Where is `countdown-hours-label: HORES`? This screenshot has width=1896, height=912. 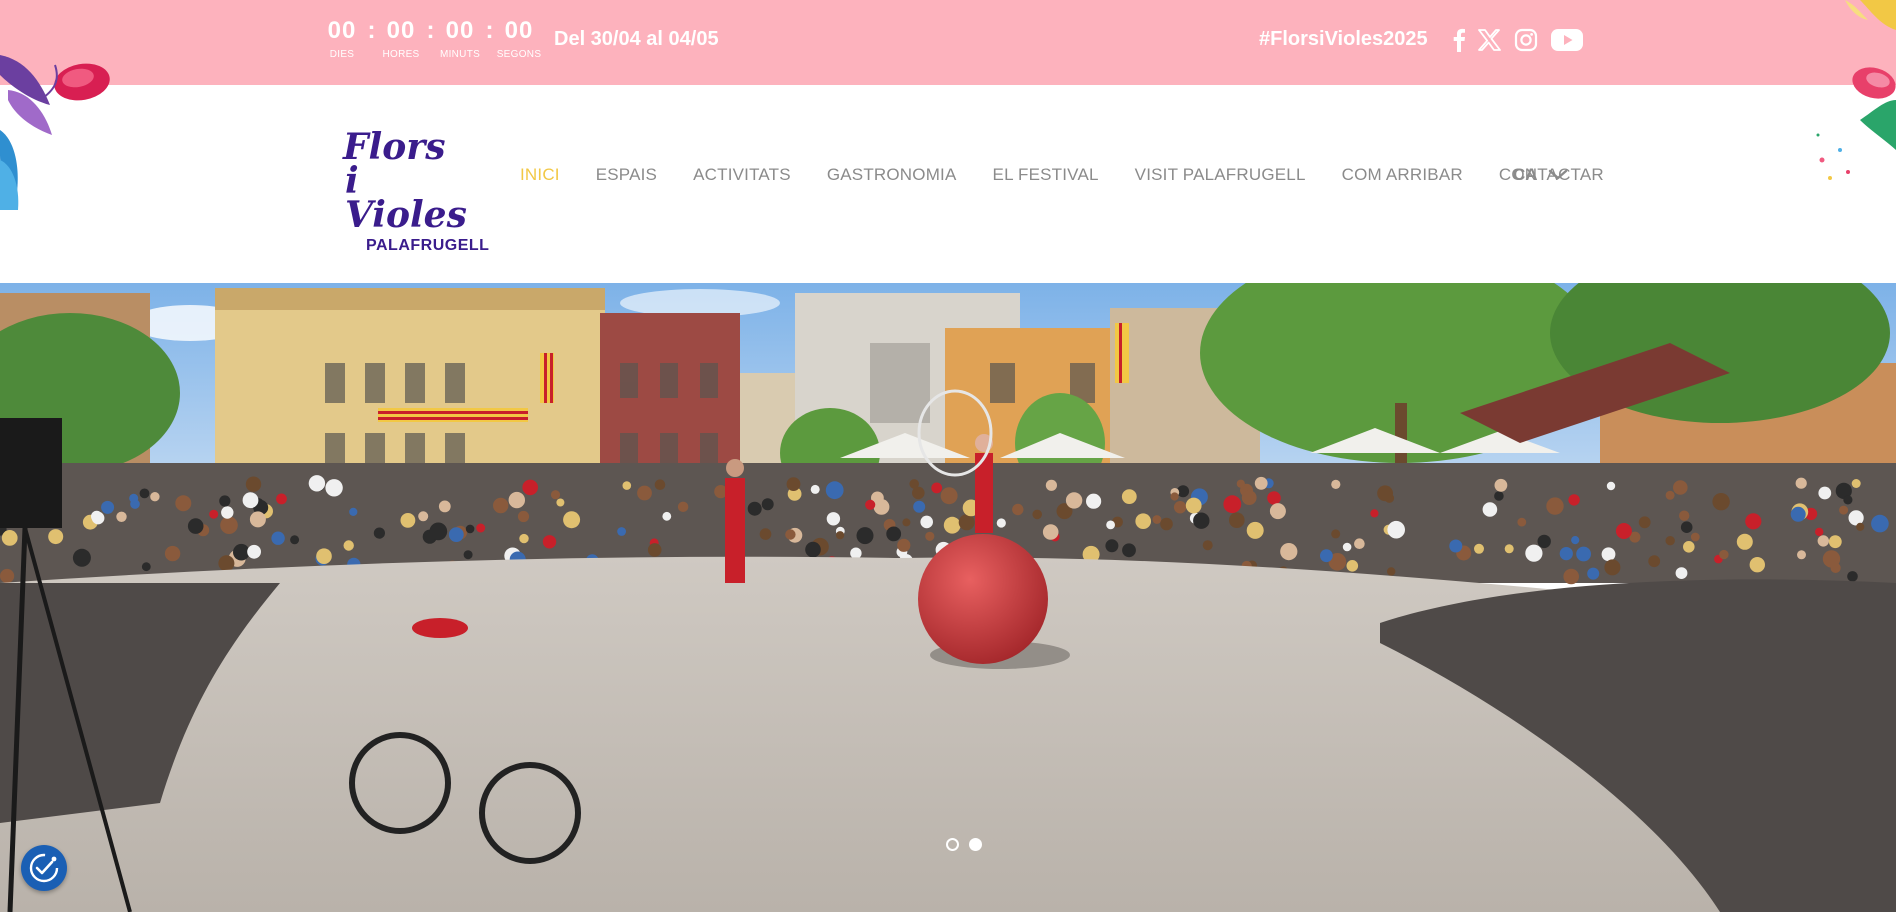 countdown-hours-label: HORES is located at coordinates (401, 54).